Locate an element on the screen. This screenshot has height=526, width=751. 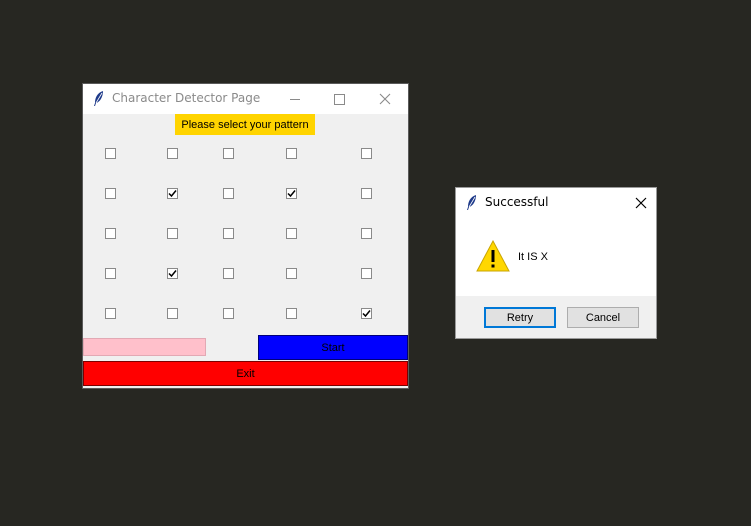
minimize-icon is located at coordinates (295, 99).